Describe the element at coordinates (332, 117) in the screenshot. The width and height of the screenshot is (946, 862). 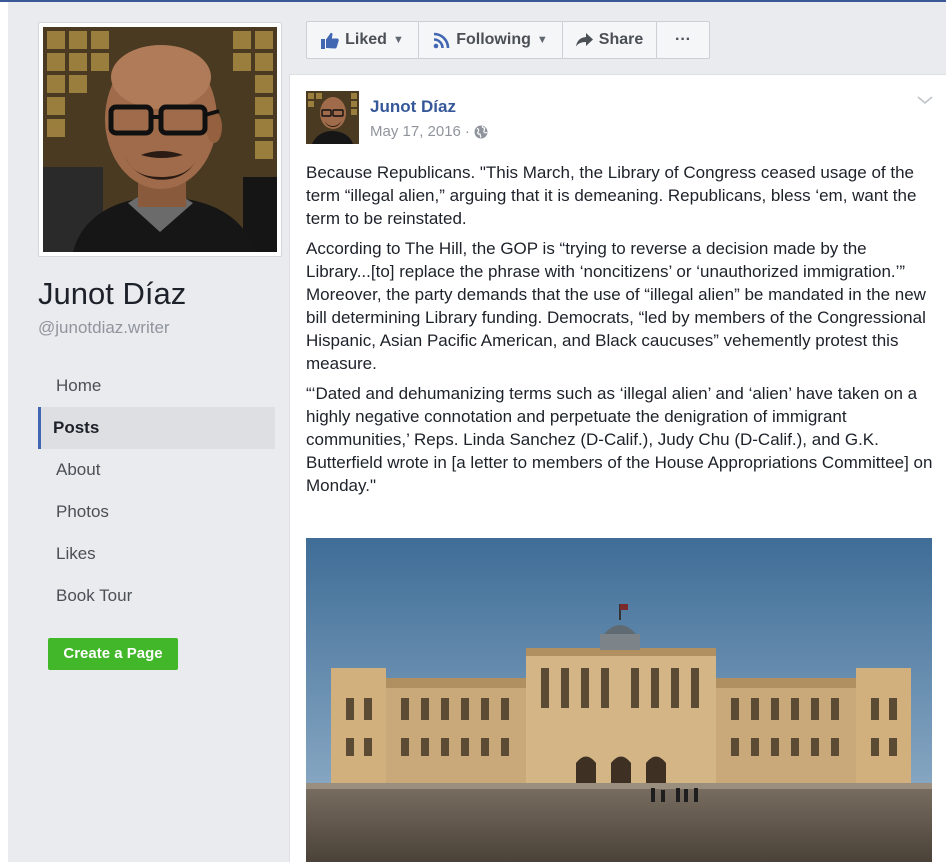
I see `post-author-avatar` at that location.